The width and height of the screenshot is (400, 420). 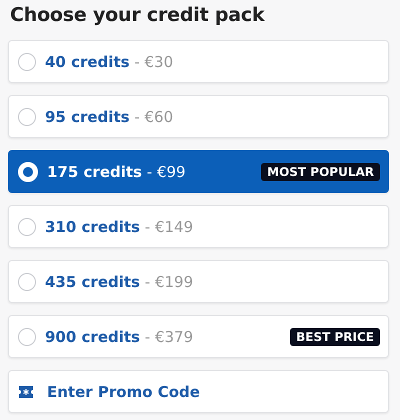 What do you see at coordinates (335, 337) in the screenshot?
I see `badge-label: BEST PRICE` at bounding box center [335, 337].